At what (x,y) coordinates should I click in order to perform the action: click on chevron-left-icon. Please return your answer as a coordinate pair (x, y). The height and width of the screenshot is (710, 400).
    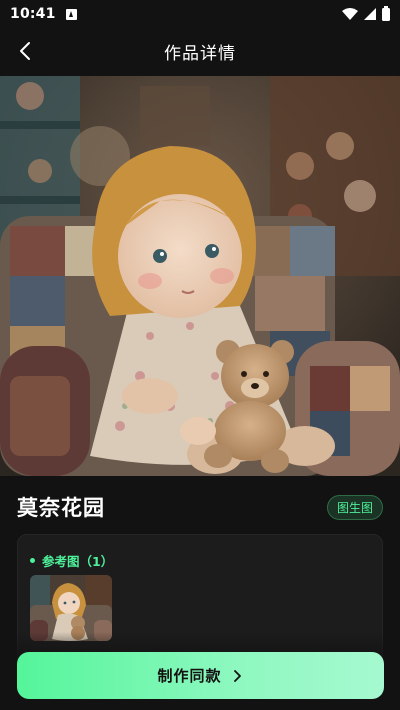
    Looking at the image, I should click on (25, 51).